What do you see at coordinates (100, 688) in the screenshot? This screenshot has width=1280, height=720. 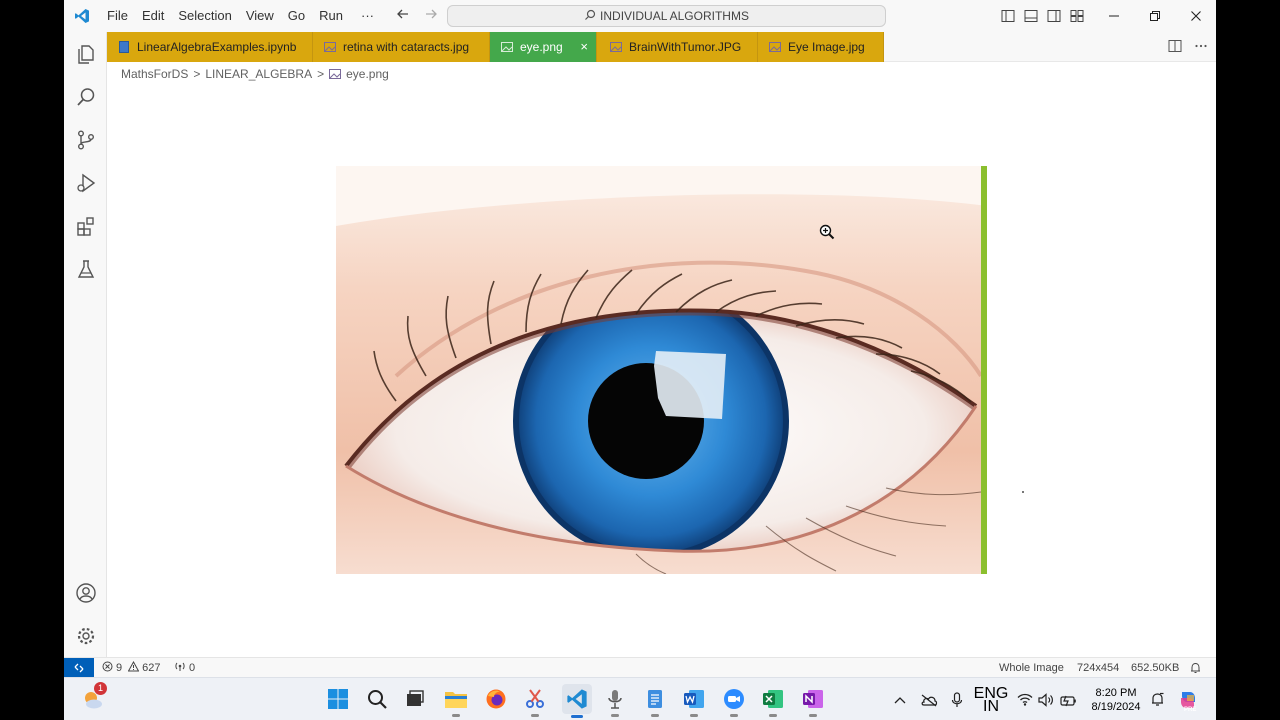 I see `weather-badge: 1` at bounding box center [100, 688].